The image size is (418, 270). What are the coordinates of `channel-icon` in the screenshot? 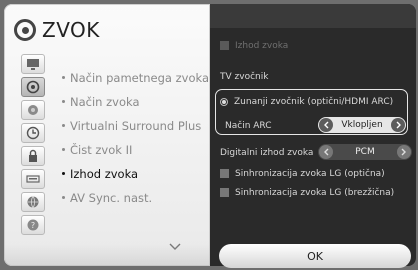 It's located at (33, 110).